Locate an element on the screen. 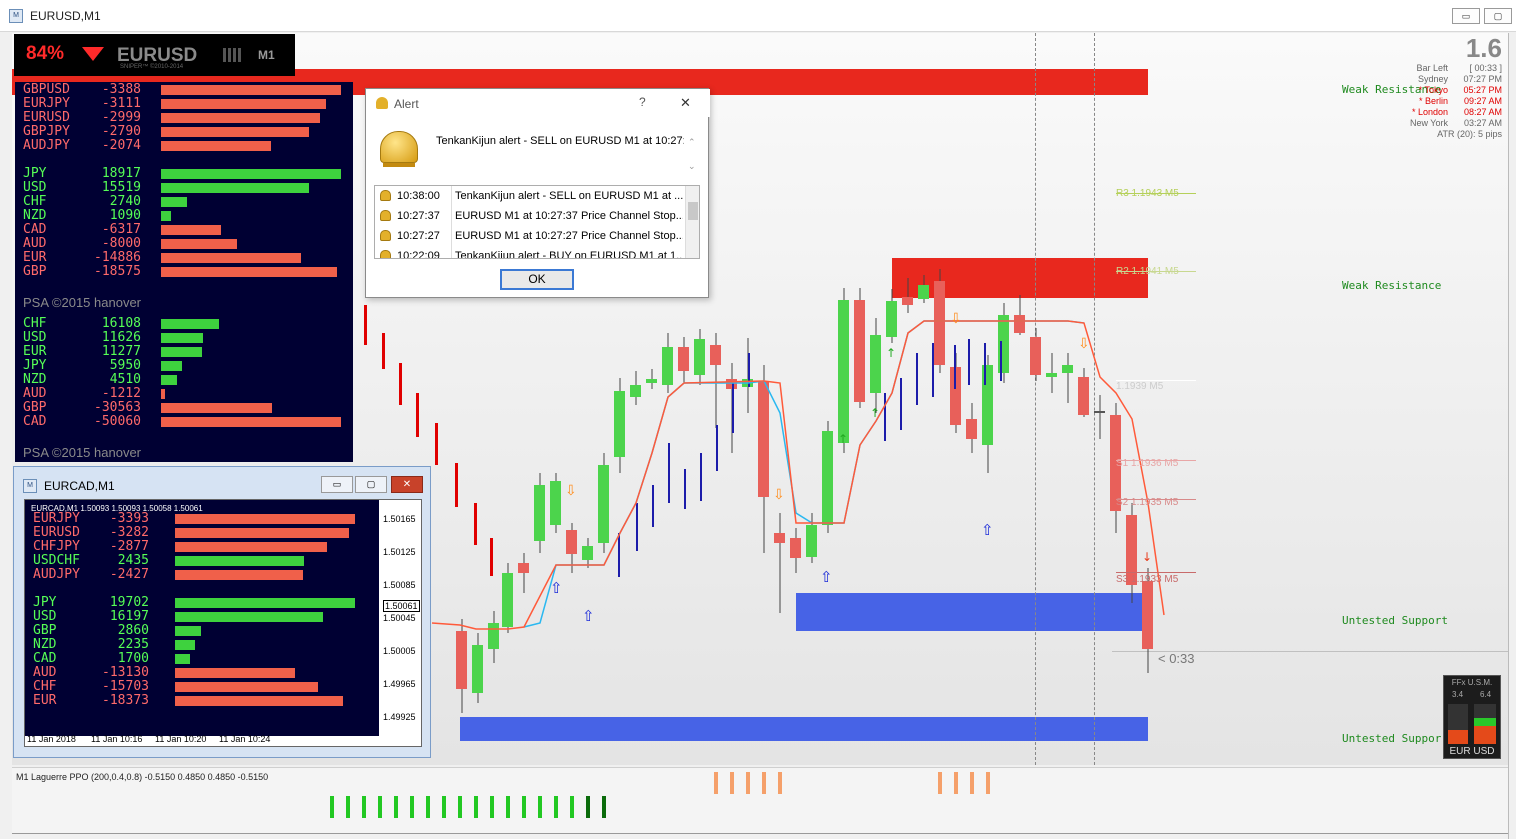 Image resolution: width=1516 pixels, height=839 pixels. strength-row: EUR -18373 is located at coordinates (202, 701).